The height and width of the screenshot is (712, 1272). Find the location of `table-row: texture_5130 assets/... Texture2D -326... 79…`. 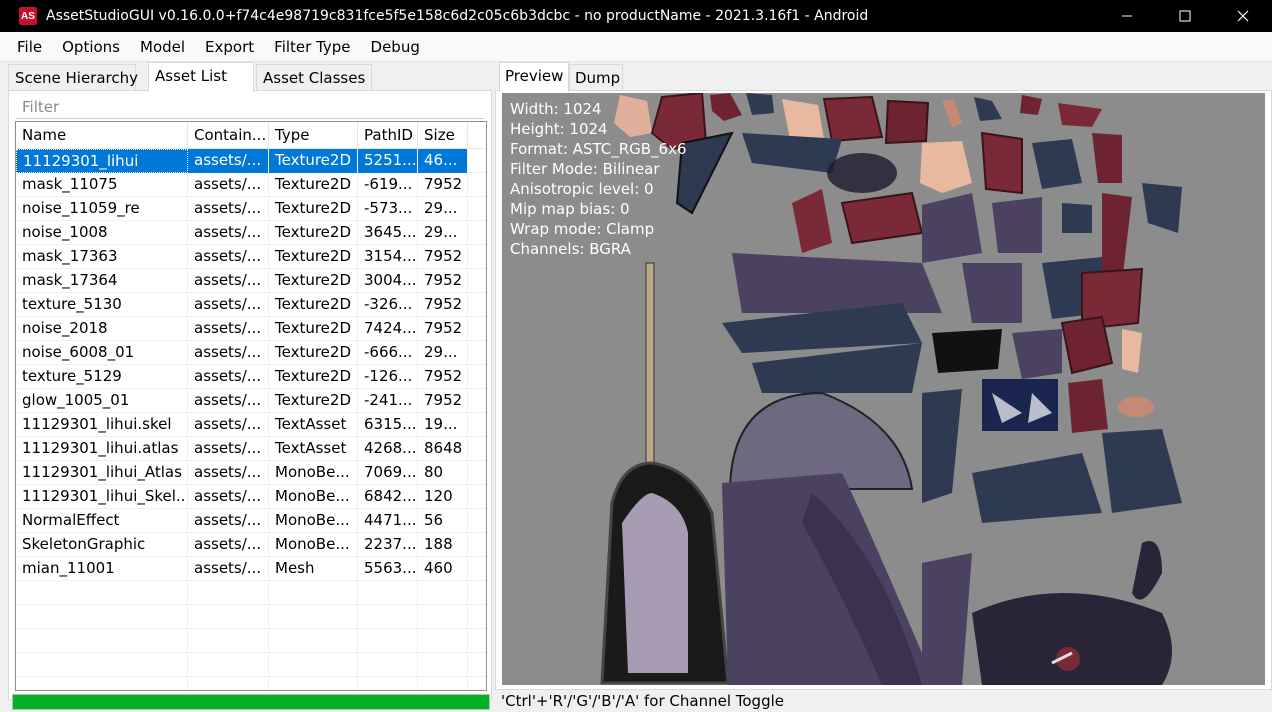

table-row: texture_5130 assets/... Texture2D -326... 79… is located at coordinates (251, 305).